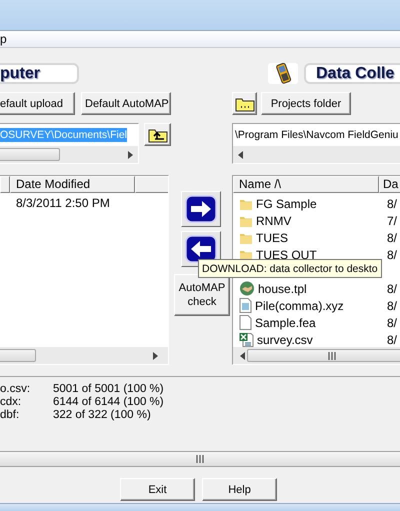 This screenshot has height=511, width=400. Describe the element at coordinates (286, 203) in the screenshot. I see `file-name: FG Sample` at that location.